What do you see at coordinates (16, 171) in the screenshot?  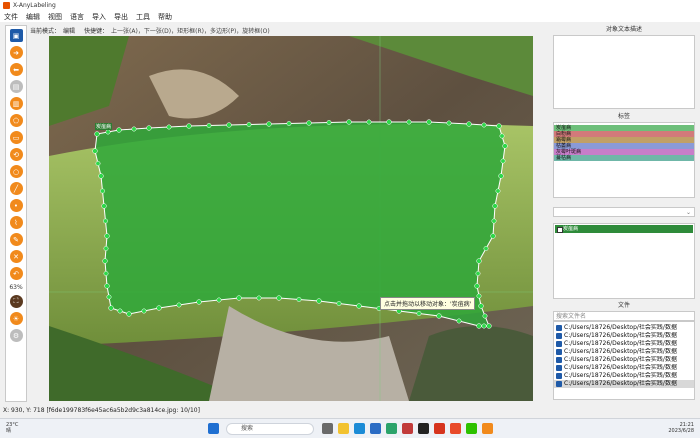 I see `circle-icon: ○` at bounding box center [16, 171].